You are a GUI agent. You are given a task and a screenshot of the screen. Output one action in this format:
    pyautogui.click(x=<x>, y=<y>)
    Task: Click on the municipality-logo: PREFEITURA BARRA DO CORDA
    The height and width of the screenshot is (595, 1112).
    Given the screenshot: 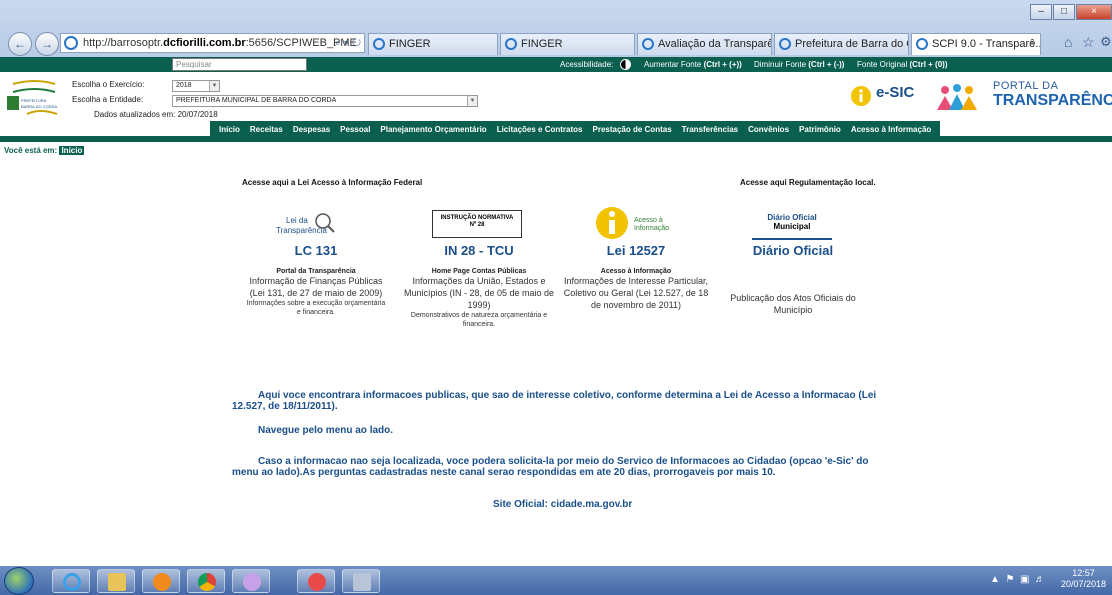 What is the action you would take?
    pyautogui.click(x=32, y=97)
    